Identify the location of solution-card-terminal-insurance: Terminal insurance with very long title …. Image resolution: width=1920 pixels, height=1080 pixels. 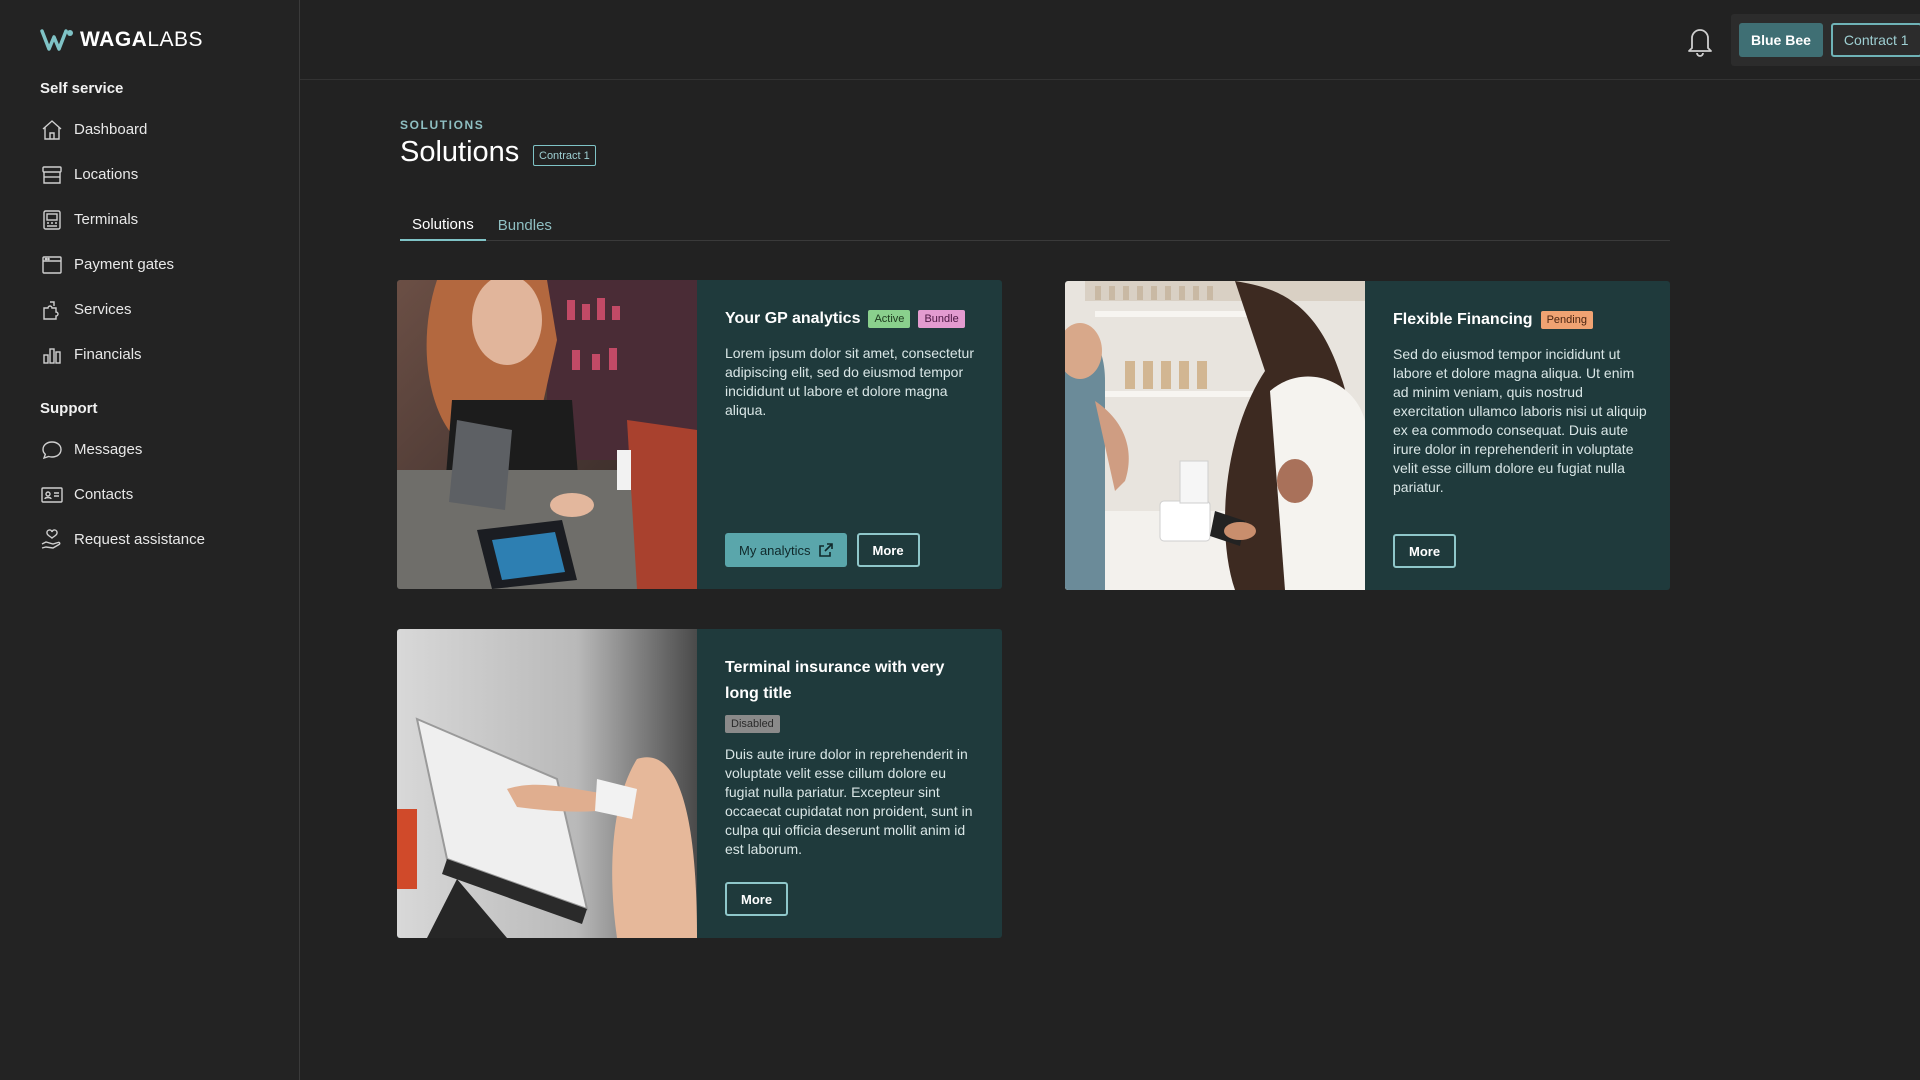
(699, 783).